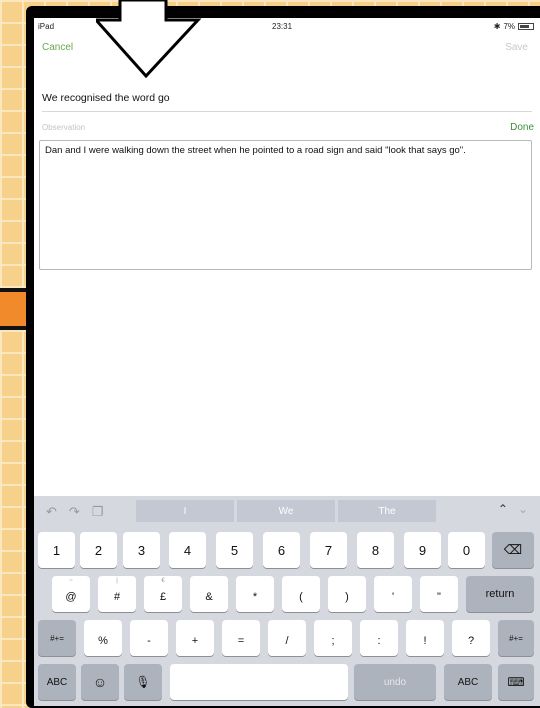 This screenshot has width=540, height=708. What do you see at coordinates (51, 512) in the screenshot?
I see `undo-icon: ↶` at bounding box center [51, 512].